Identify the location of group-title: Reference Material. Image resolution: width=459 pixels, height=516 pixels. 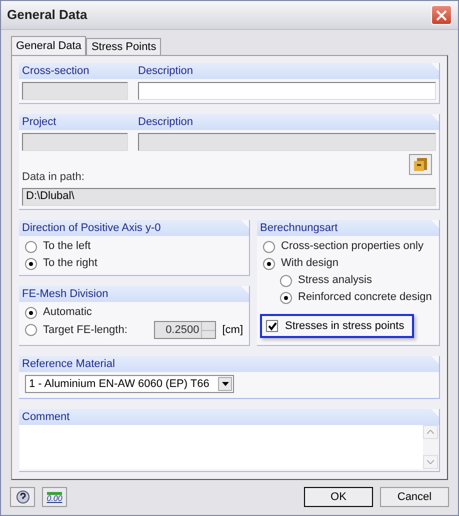
(68, 364).